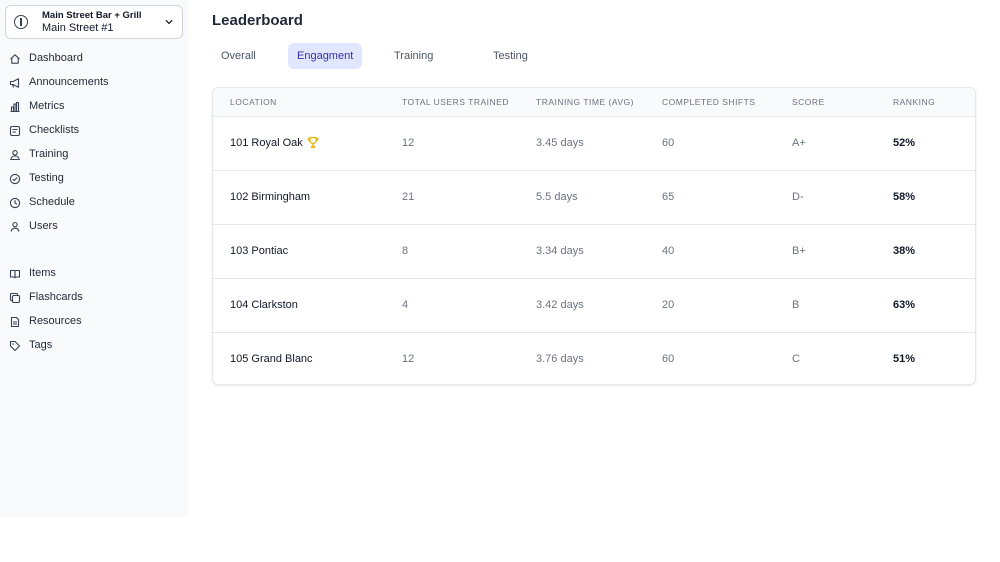 The width and height of the screenshot is (1000, 562). I want to click on tab-training: Training, so click(413, 56).